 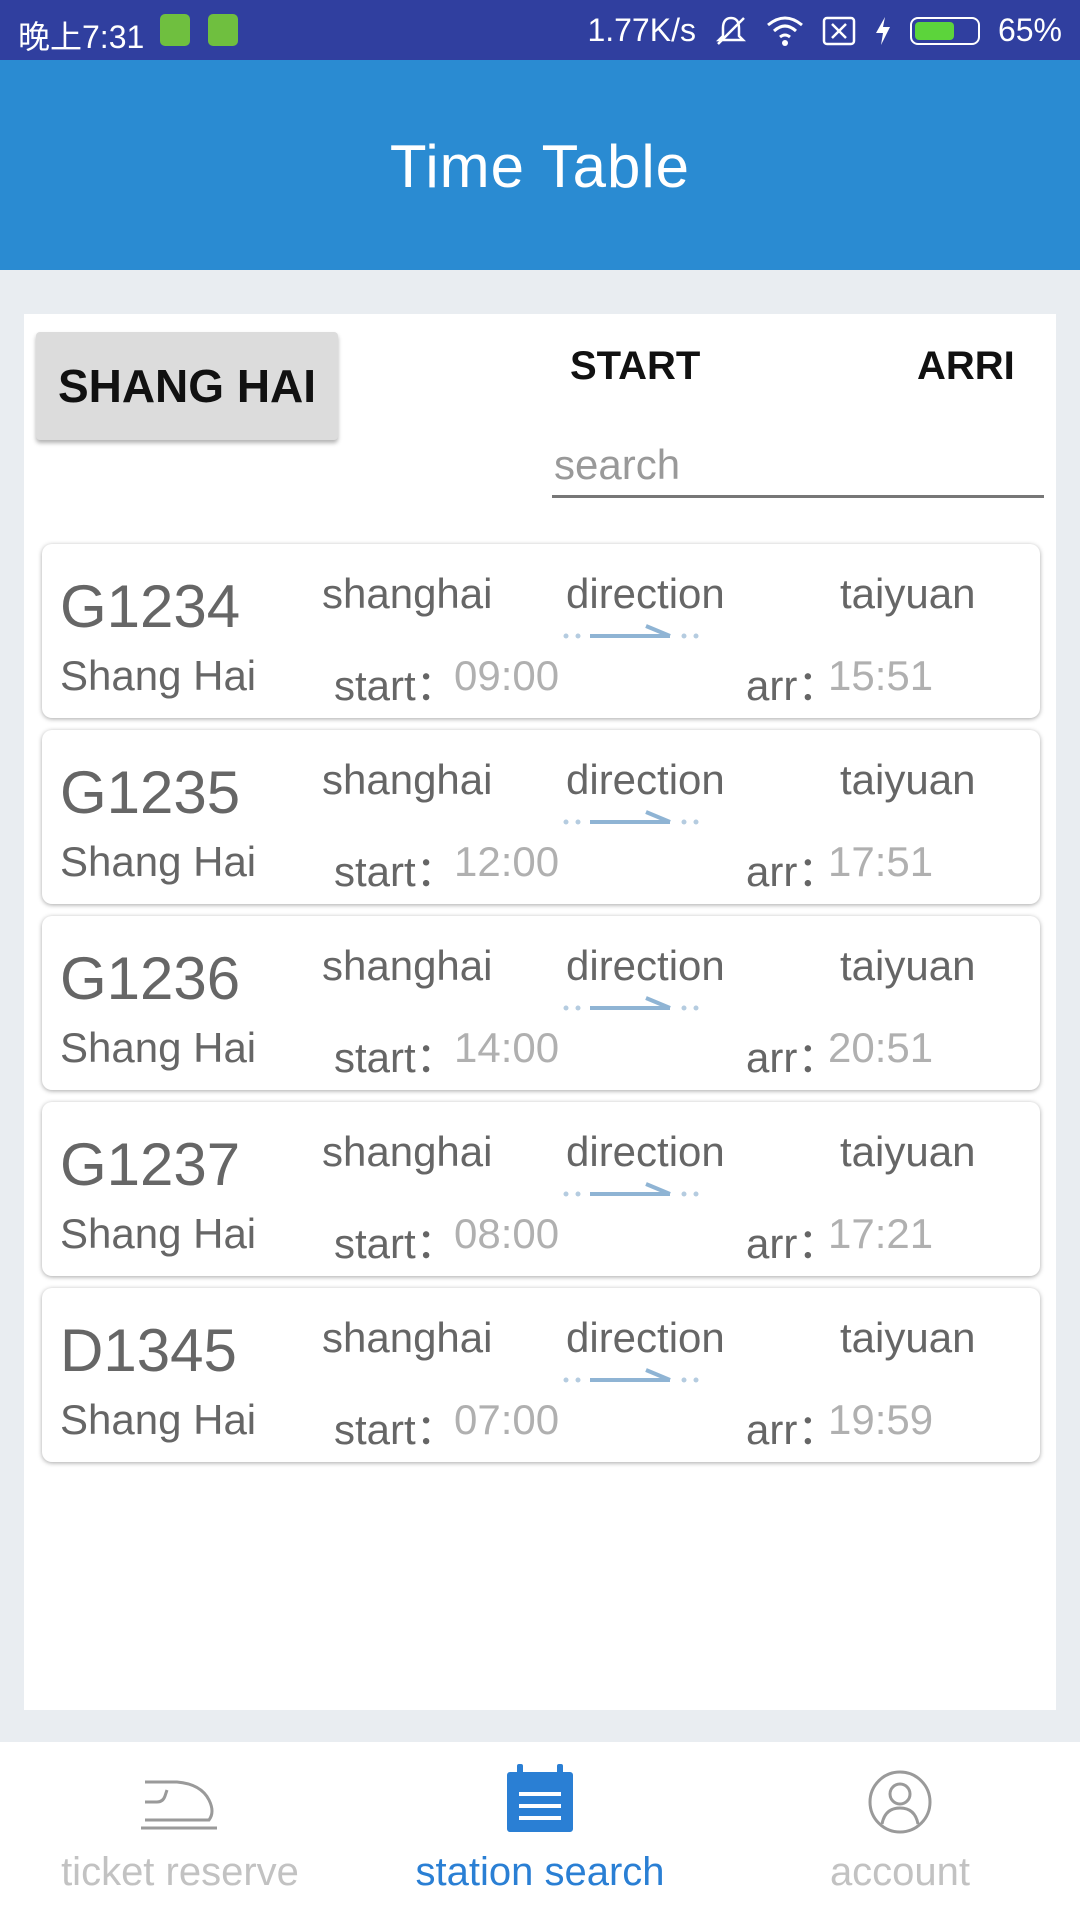 What do you see at coordinates (507, 1233) in the screenshot?
I see `start-time: 08:00` at bounding box center [507, 1233].